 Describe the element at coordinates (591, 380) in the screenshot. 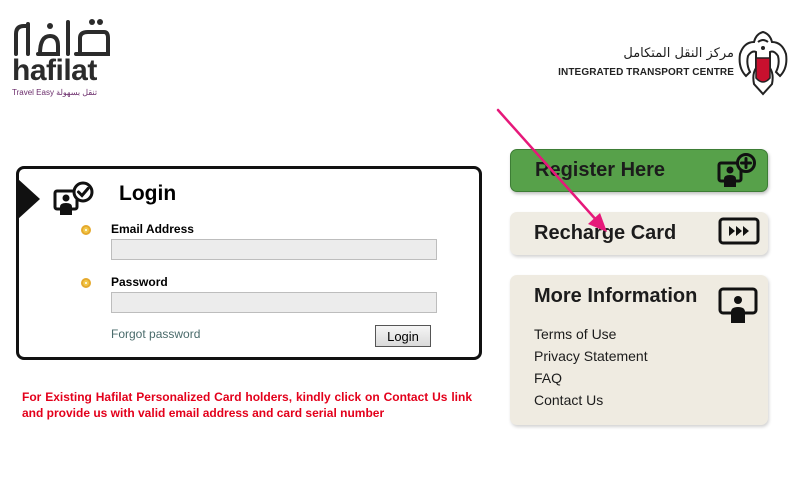

I see `faq-link: FAQ` at that location.